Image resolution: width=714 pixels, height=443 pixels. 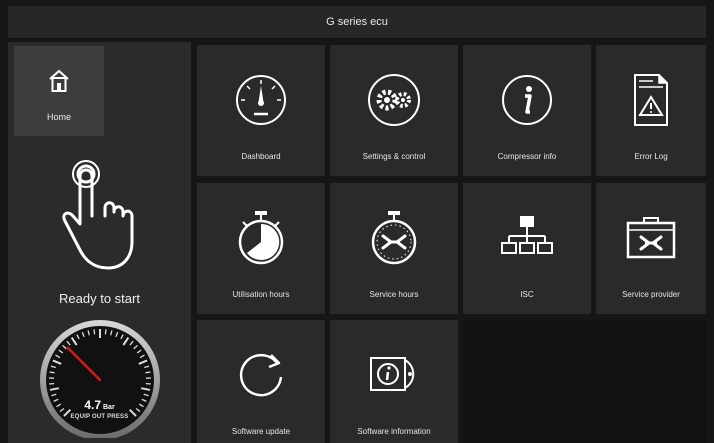 I want to click on service-timer-icon, so click(x=394, y=238).